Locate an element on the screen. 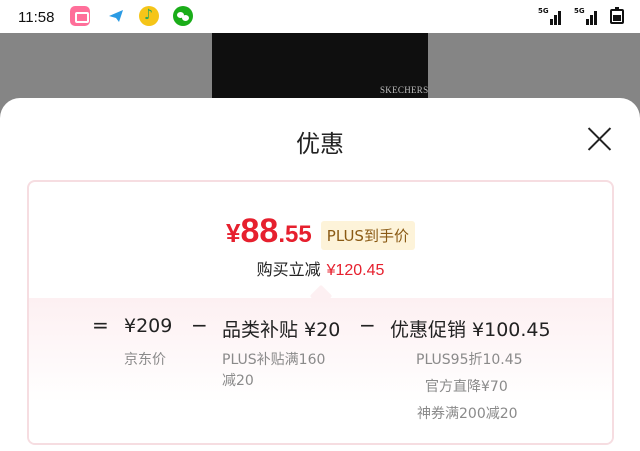  final-price: ¥88.55 is located at coordinates (269, 231).